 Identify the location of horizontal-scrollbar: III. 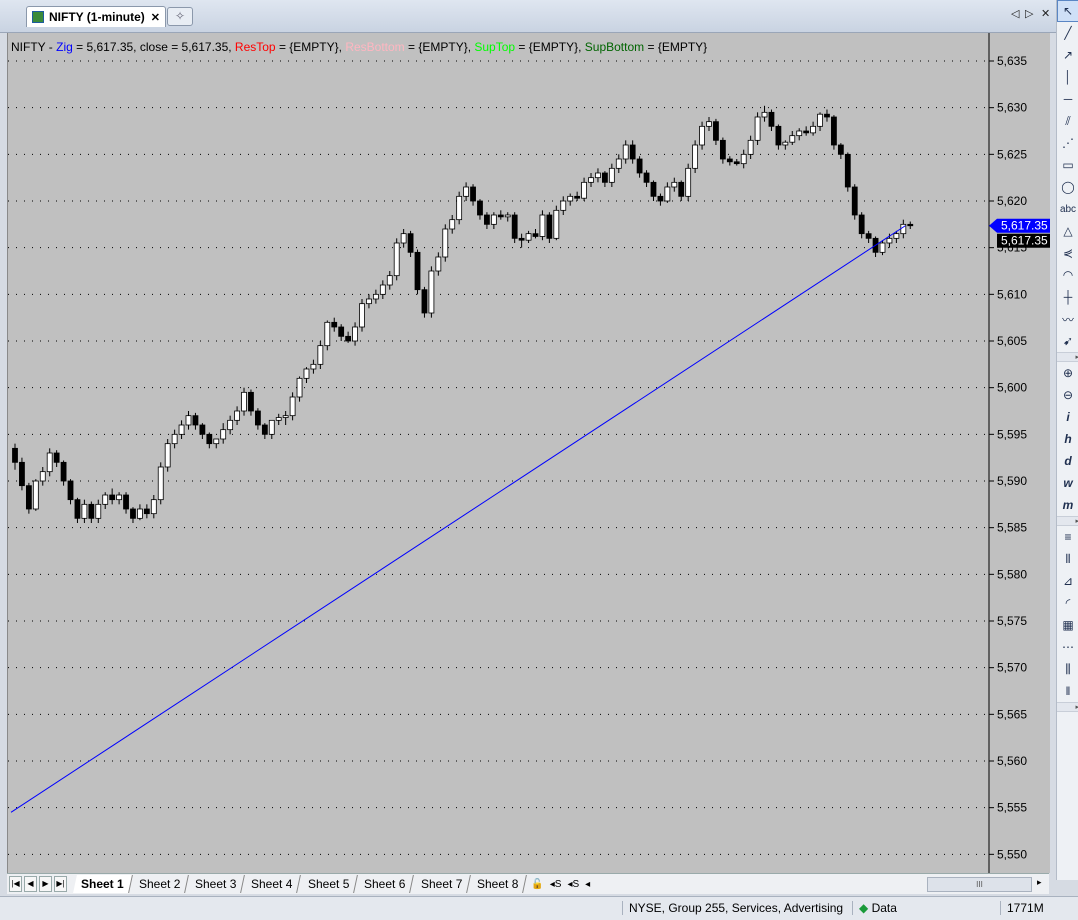
(979, 884).